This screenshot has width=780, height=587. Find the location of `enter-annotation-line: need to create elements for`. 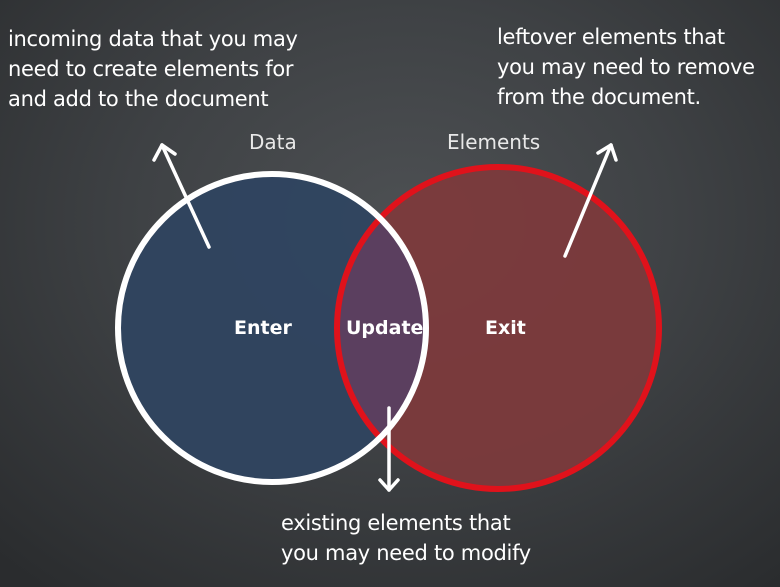

enter-annotation-line: need to create elements for is located at coordinates (151, 69).